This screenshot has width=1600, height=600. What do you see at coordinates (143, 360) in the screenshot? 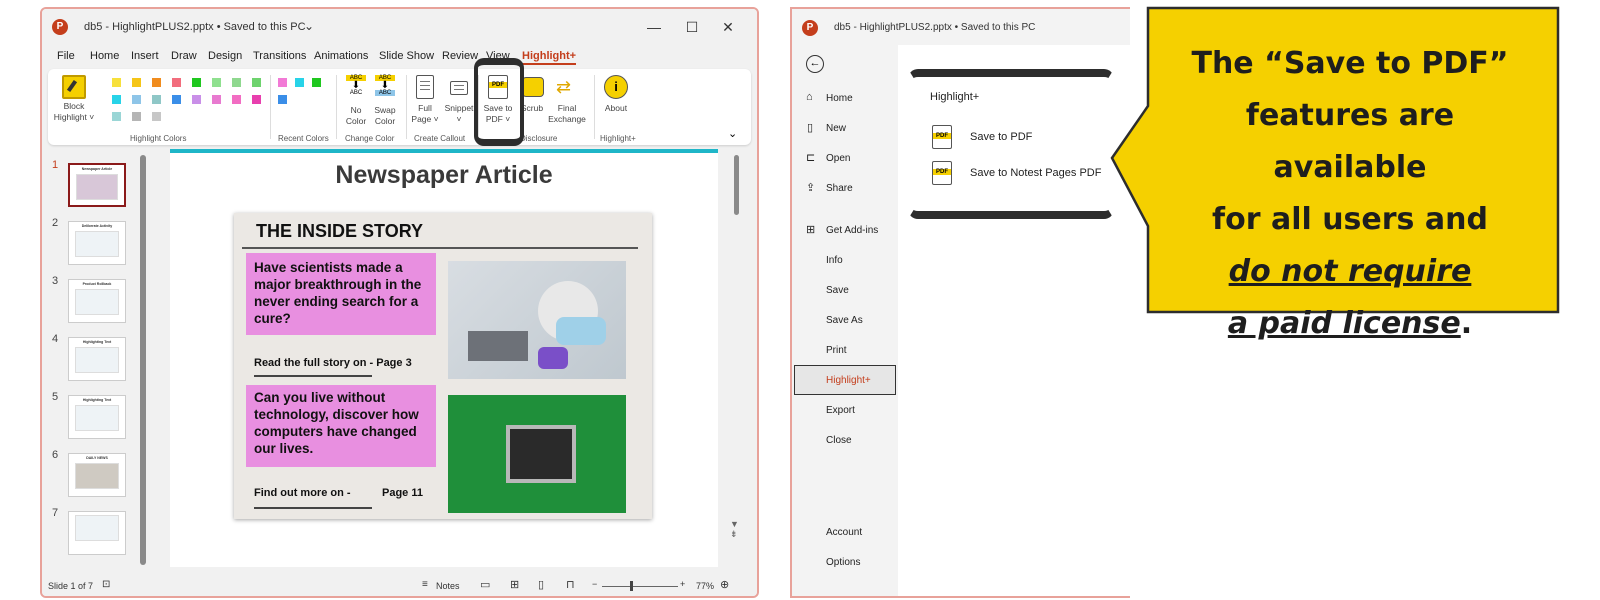
I see `thumbnail-scrollbar` at bounding box center [143, 360].